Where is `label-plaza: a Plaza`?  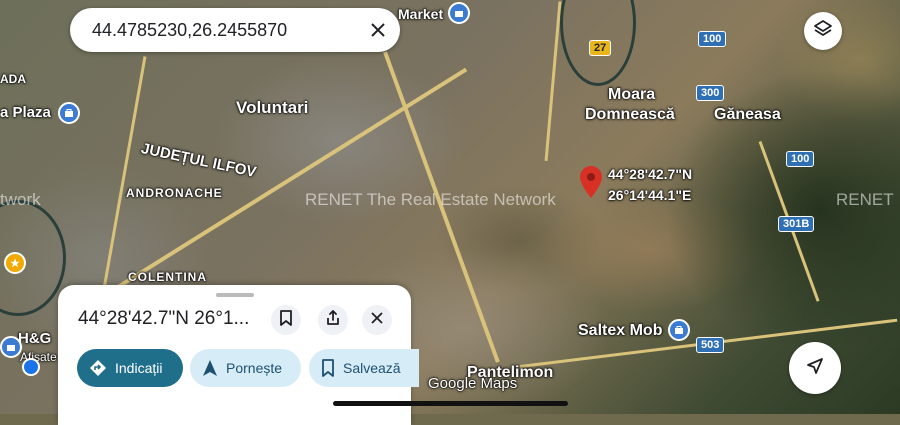
label-plaza: a Plaza is located at coordinates (25, 112).